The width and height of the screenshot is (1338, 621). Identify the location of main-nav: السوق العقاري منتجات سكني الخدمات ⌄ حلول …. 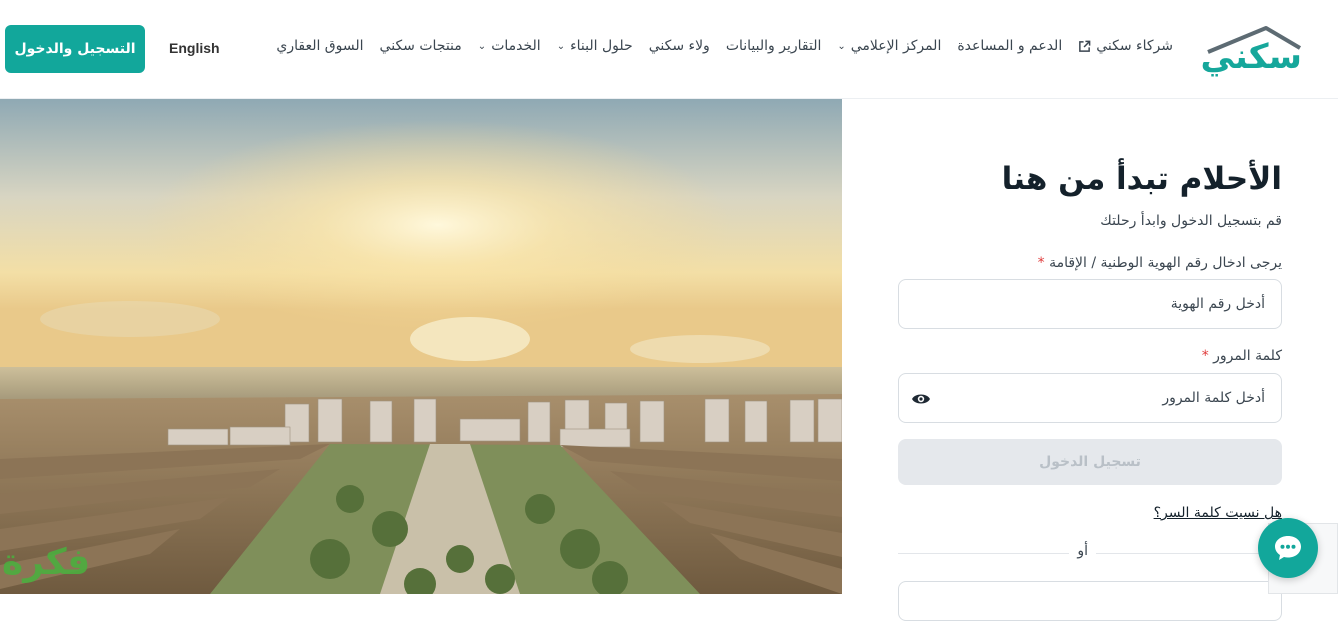
(724, 46).